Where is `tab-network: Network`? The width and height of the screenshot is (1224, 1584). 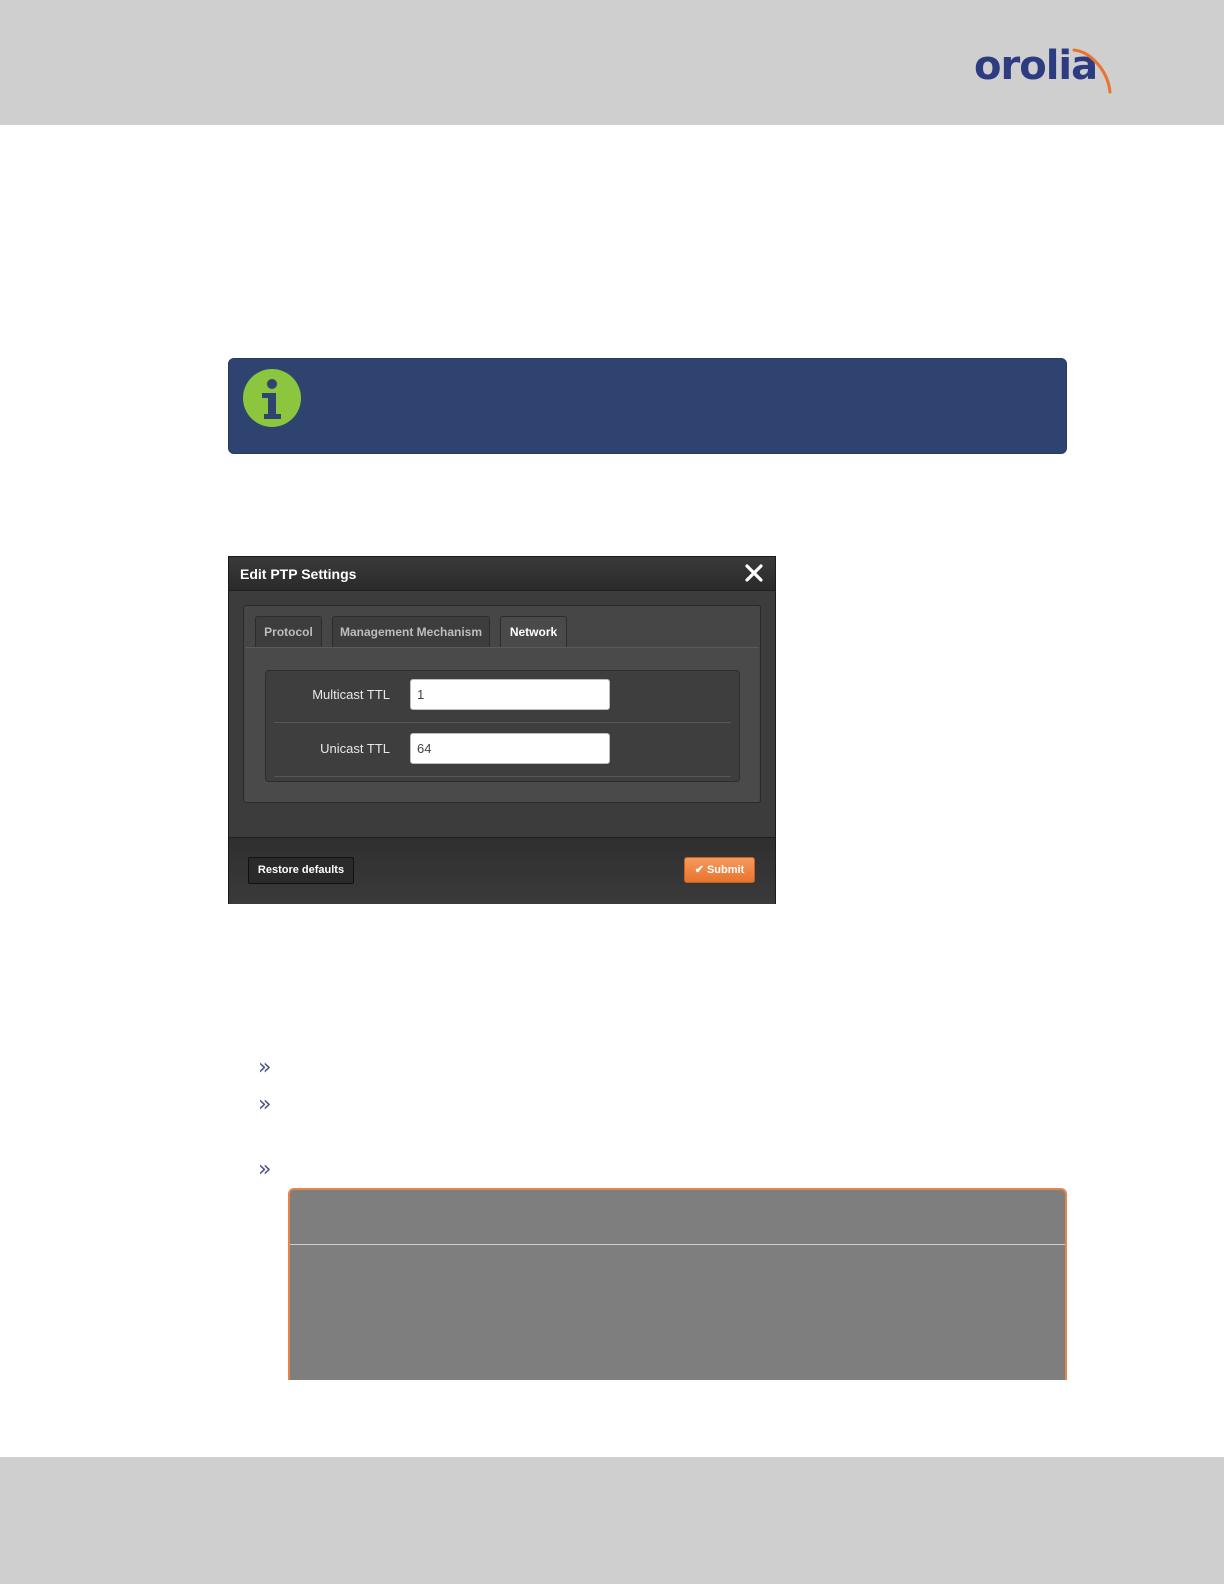
tab-network: Network is located at coordinates (533, 632).